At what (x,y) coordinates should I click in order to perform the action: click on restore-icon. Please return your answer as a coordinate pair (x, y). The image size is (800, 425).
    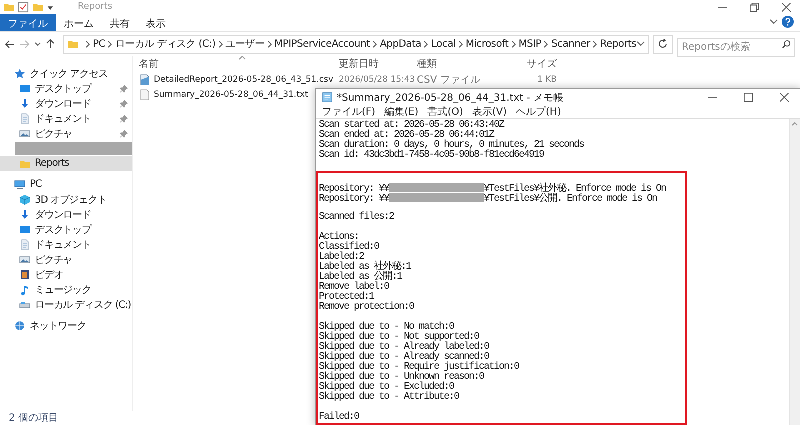
    Looking at the image, I should click on (754, 7).